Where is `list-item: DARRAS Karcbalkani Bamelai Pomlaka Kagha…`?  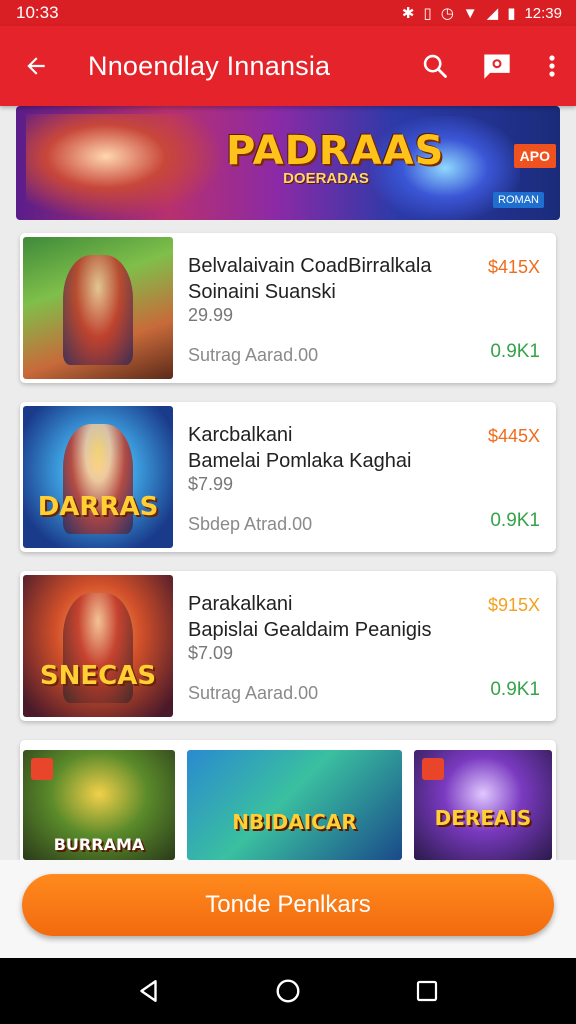
list-item: DARRAS Karcbalkani Bamelai Pomlaka Kagha… is located at coordinates (288, 477).